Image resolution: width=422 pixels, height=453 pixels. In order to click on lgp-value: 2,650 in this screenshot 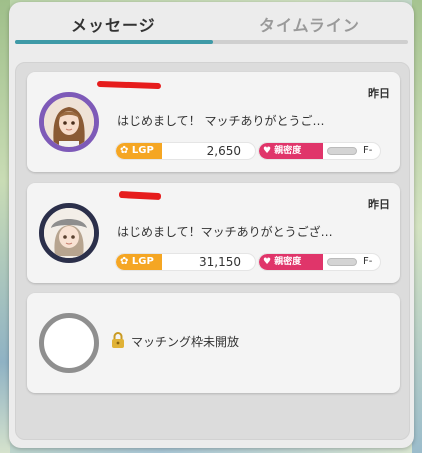, I will do `click(223, 151)`.